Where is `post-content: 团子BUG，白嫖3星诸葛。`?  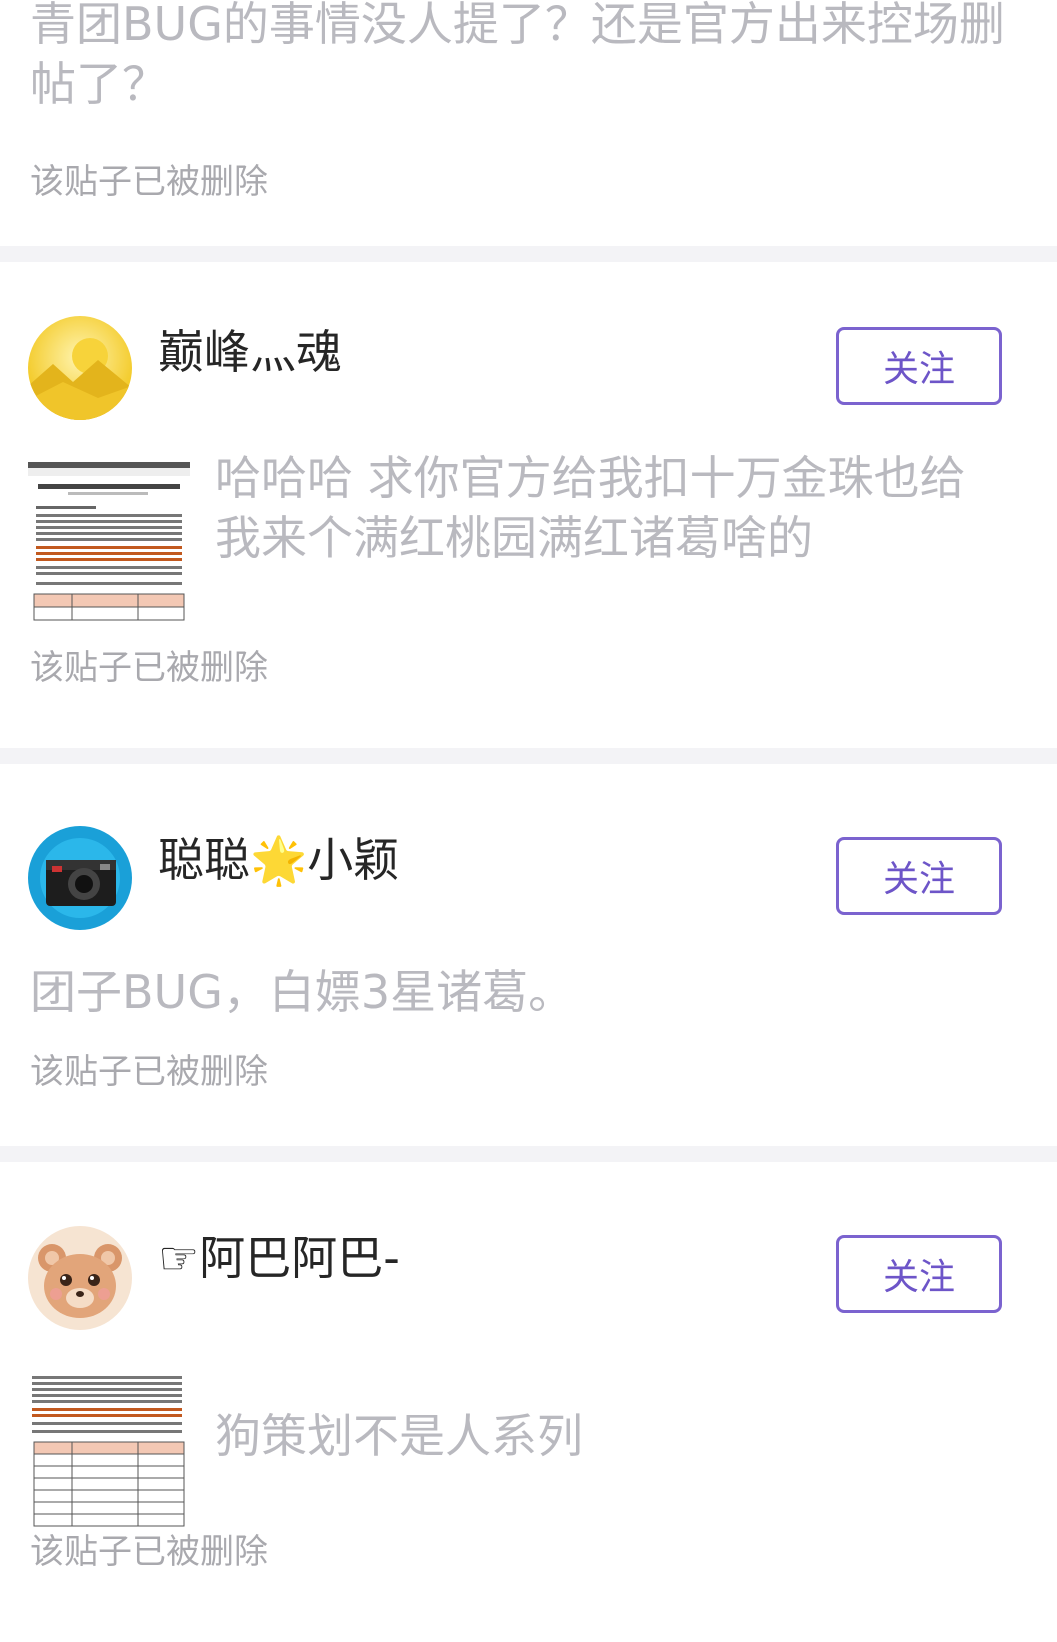 post-content: 团子BUG，白嫖3星诸葛。 is located at coordinates (525, 992).